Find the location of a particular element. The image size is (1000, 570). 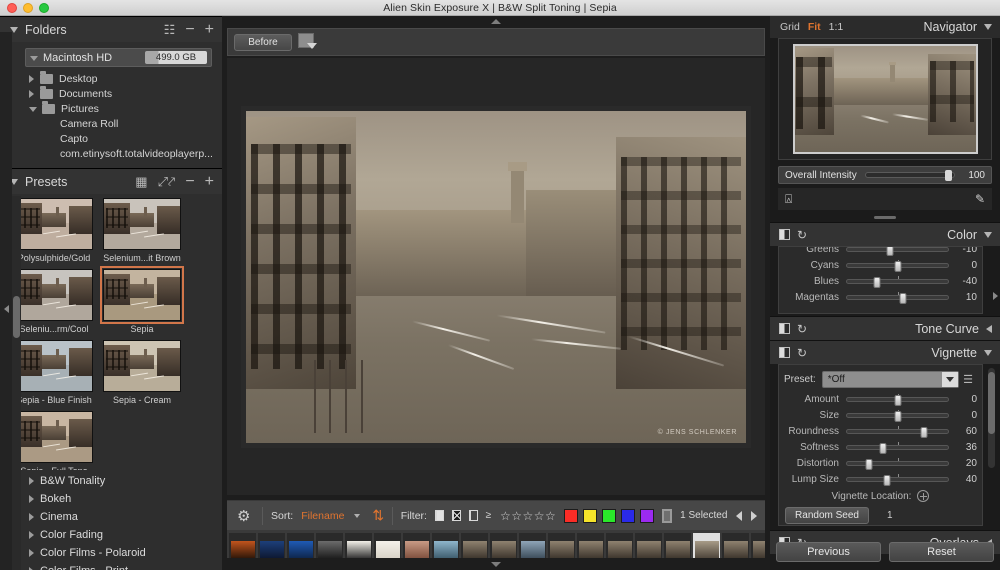

reset-button: Reset is located at coordinates (941, 552).